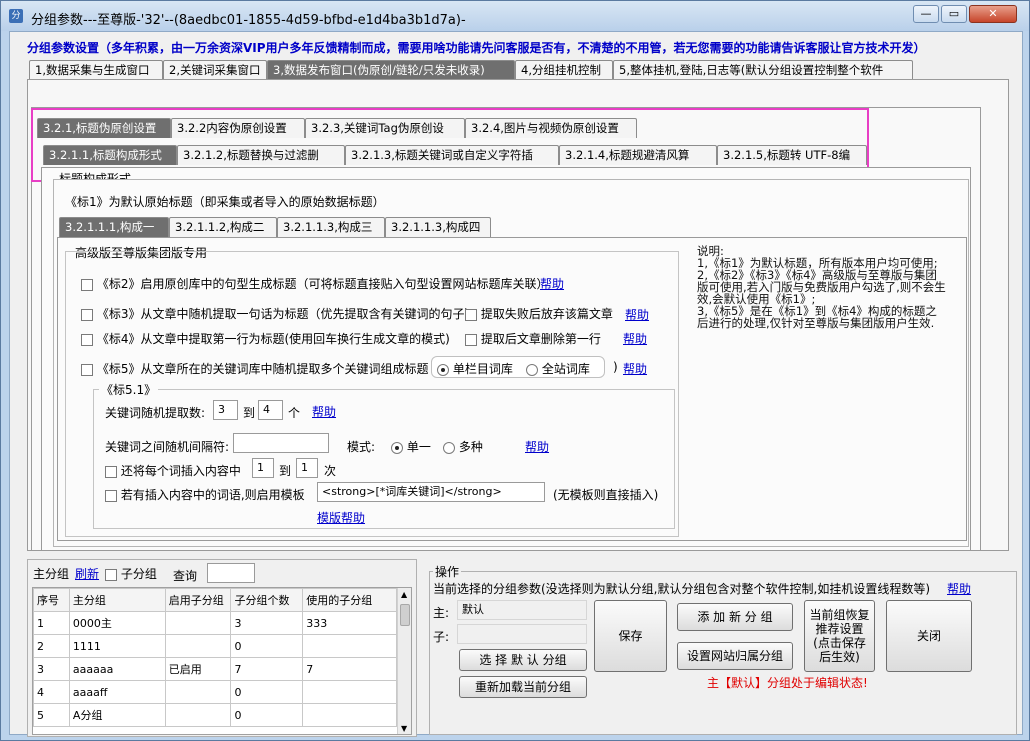 This screenshot has height=741, width=1030. What do you see at coordinates (404, 728) in the screenshot?
I see `scroll-down-icon: ▼` at bounding box center [404, 728].